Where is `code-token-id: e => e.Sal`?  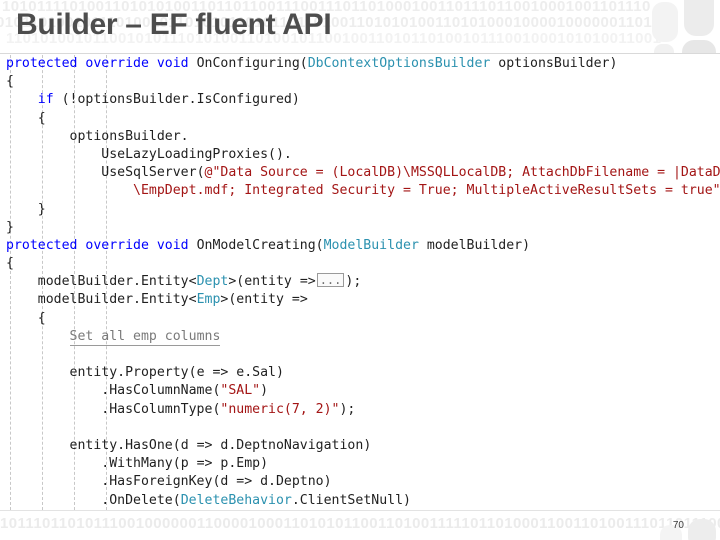 code-token-id: e => e.Sal is located at coordinates (236, 373).